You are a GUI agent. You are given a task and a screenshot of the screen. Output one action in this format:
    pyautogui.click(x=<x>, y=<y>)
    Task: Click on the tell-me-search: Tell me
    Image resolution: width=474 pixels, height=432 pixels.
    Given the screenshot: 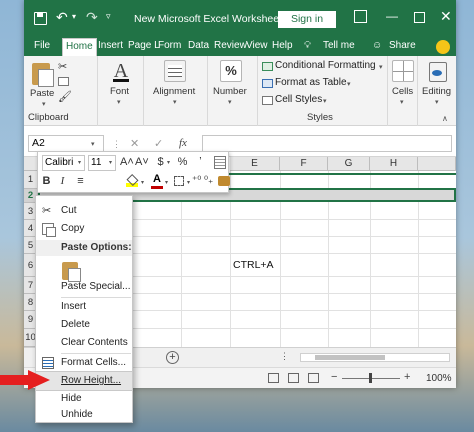 What is the action you would take?
    pyautogui.click(x=339, y=47)
    